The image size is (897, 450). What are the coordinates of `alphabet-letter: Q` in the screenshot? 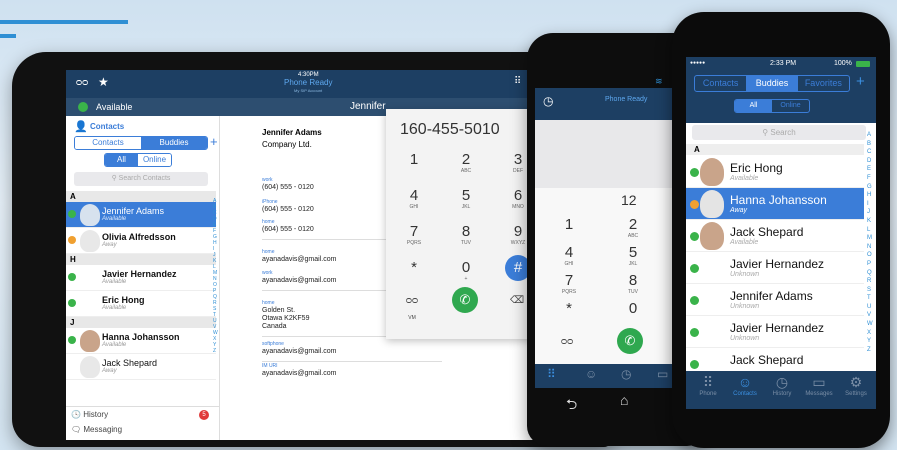 It's located at (870, 273).